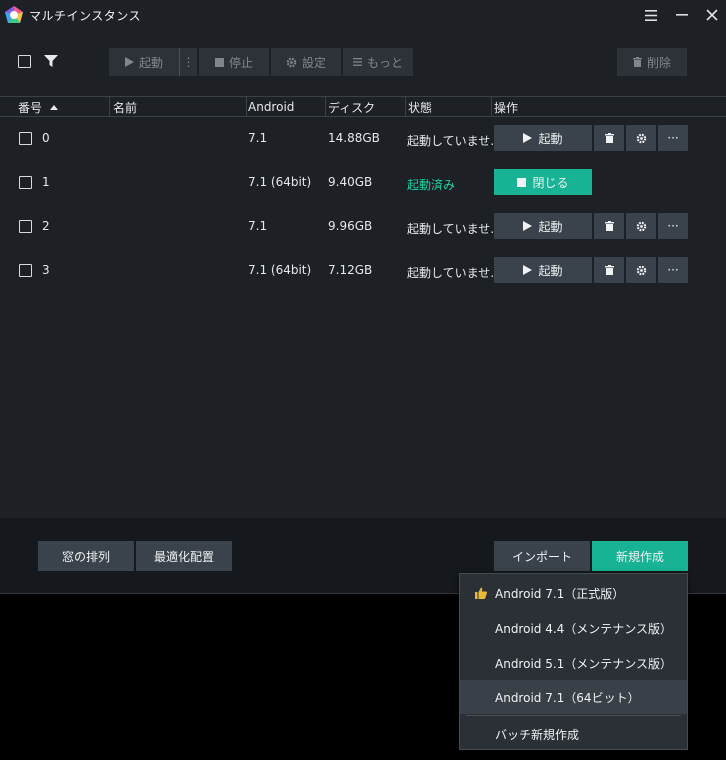  I want to click on optimize-layout-button: 最適化配置, so click(184, 556).